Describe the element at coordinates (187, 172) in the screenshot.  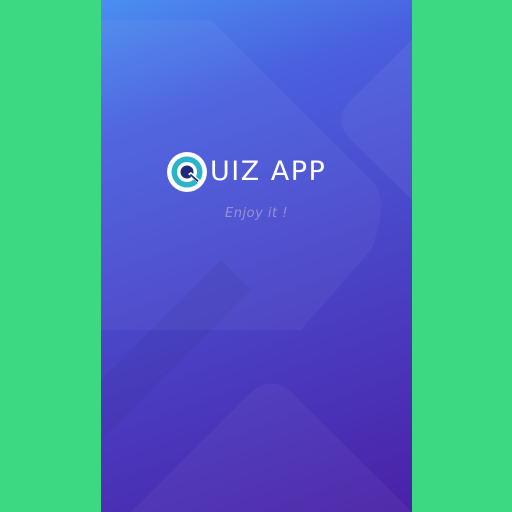
I see `q-logo-icon` at that location.